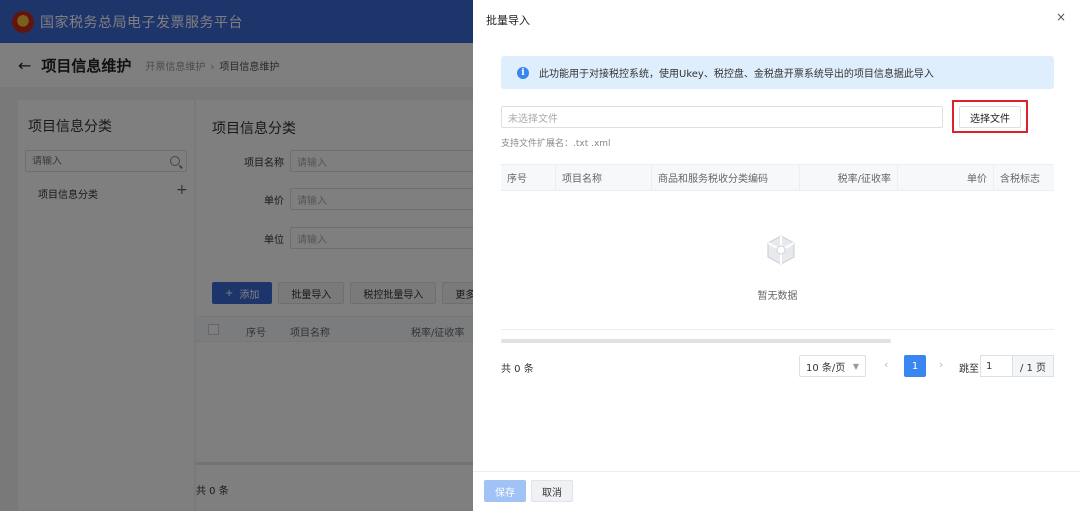  I want to click on empty-data-icon, so click(781, 250).